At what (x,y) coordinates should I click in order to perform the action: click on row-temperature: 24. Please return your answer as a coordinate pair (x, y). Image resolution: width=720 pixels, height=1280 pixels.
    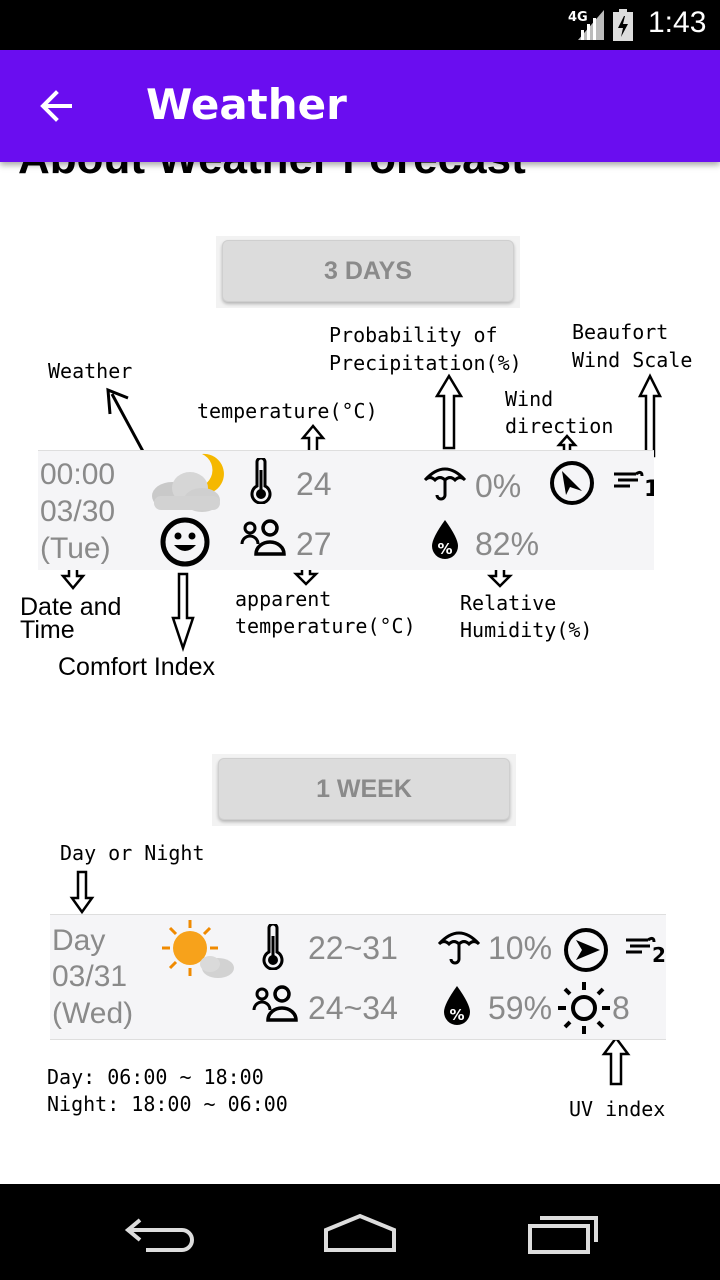
    Looking at the image, I should click on (314, 484).